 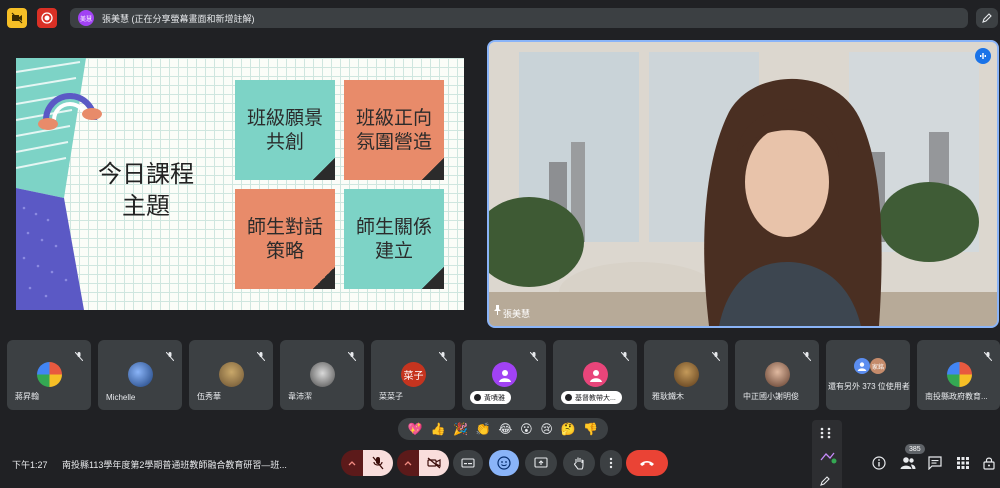 I want to click on camera-off-icon, so click(x=434, y=463).